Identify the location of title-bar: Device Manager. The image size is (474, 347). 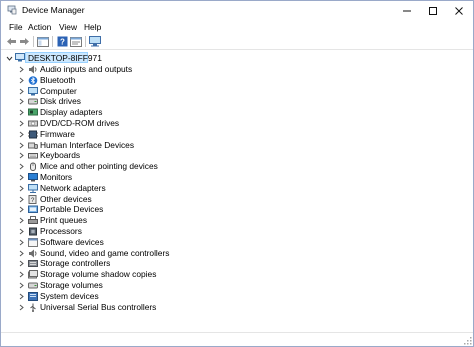
(237, 10).